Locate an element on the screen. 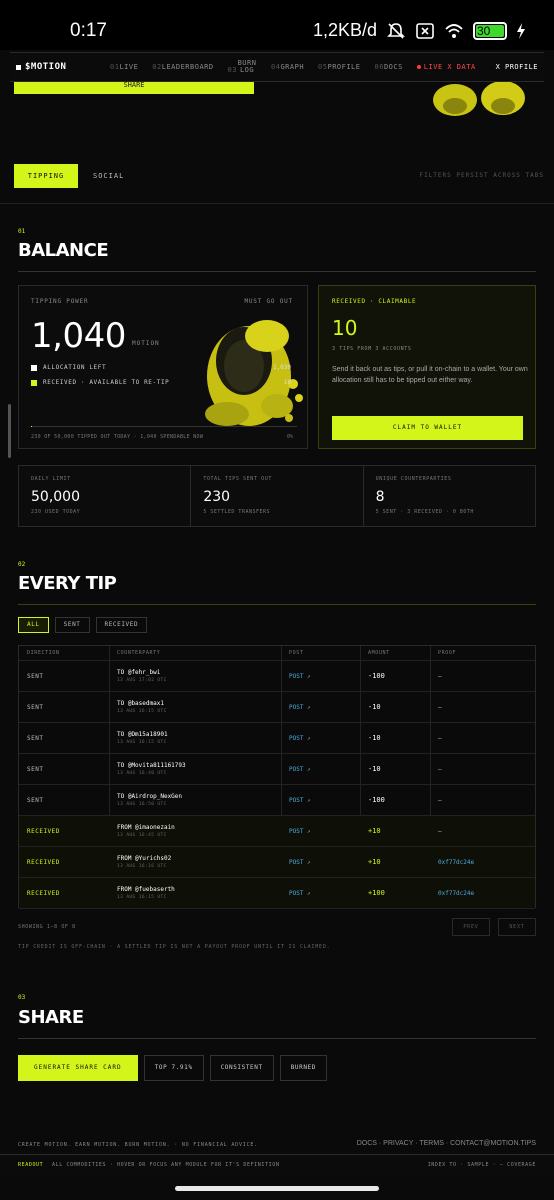  filter-received: RECEIVED is located at coordinates (121, 625).